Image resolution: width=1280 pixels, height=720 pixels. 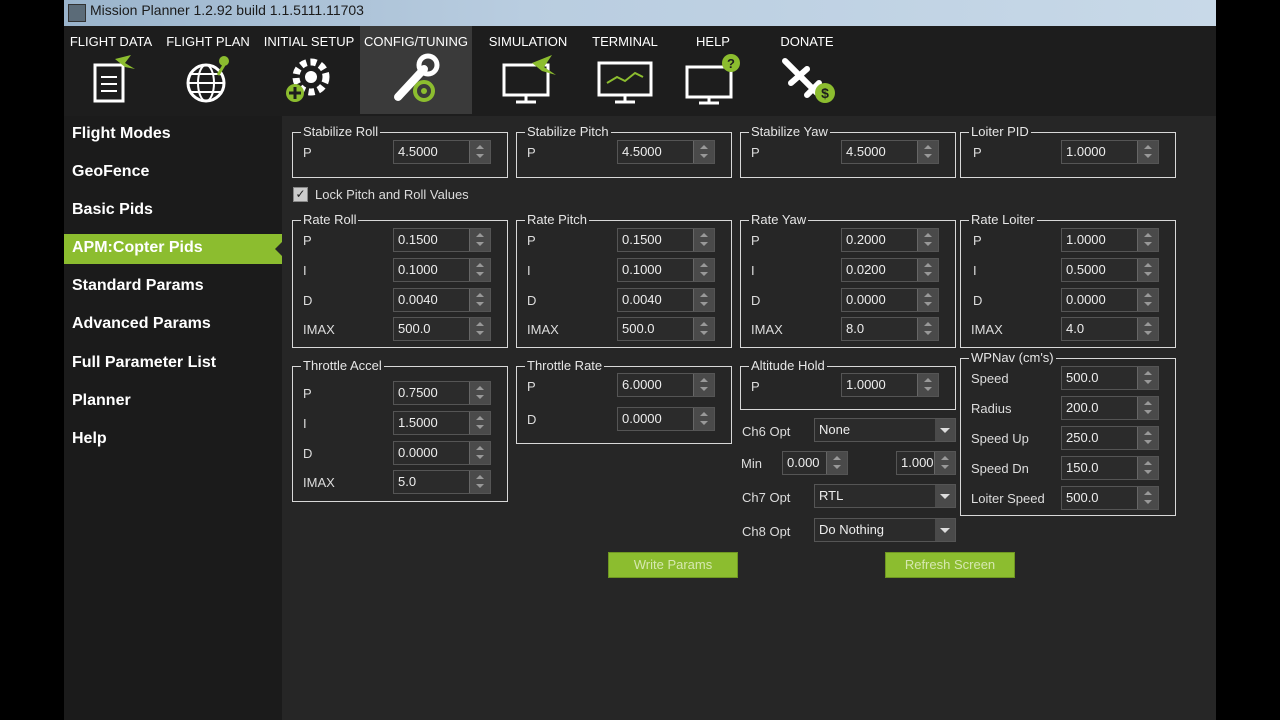 What do you see at coordinates (173, 211) in the screenshot?
I see `sidebar-item-basic-pids: Basic Pids` at bounding box center [173, 211].